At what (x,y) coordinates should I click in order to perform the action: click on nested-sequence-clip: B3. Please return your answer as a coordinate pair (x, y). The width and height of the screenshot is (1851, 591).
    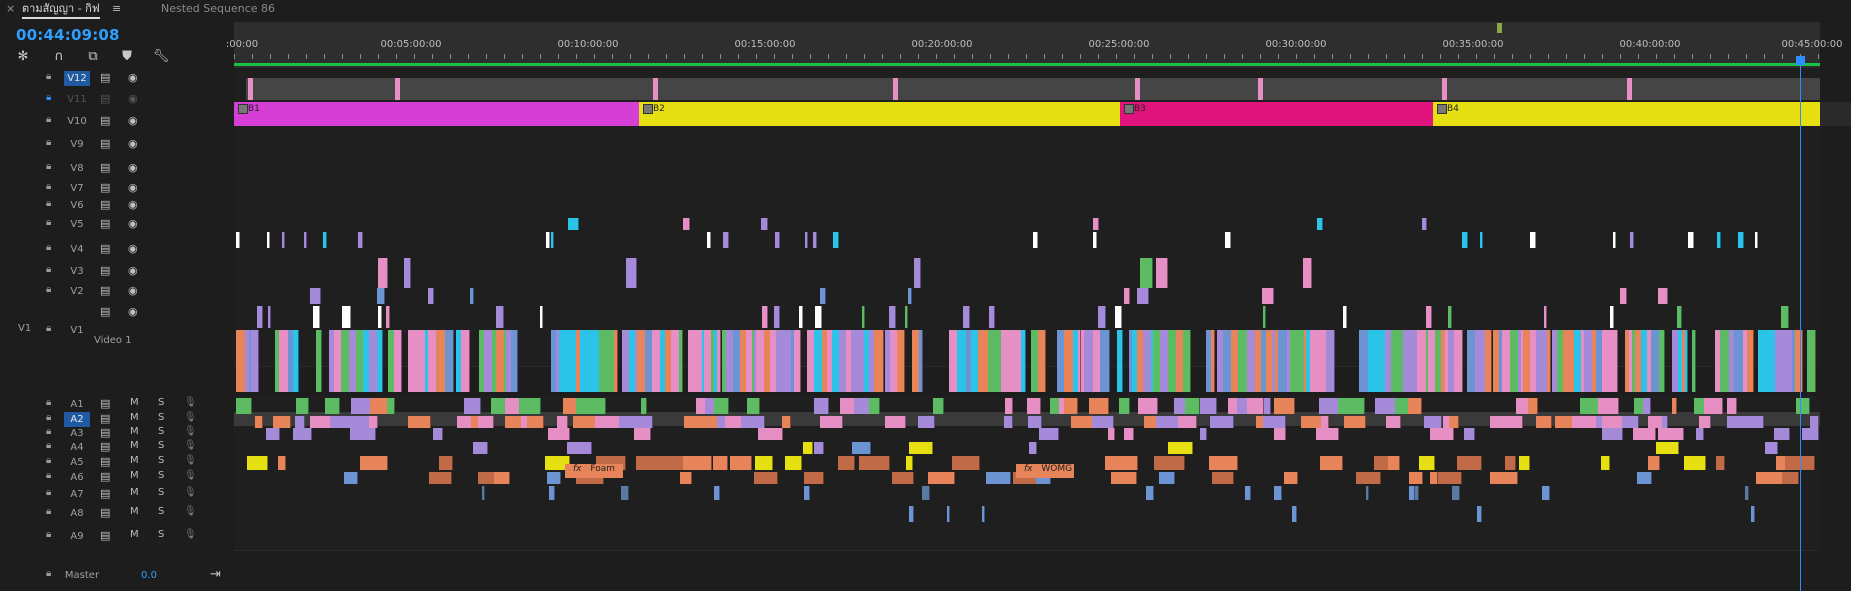
    Looking at the image, I should click on (1276, 114).